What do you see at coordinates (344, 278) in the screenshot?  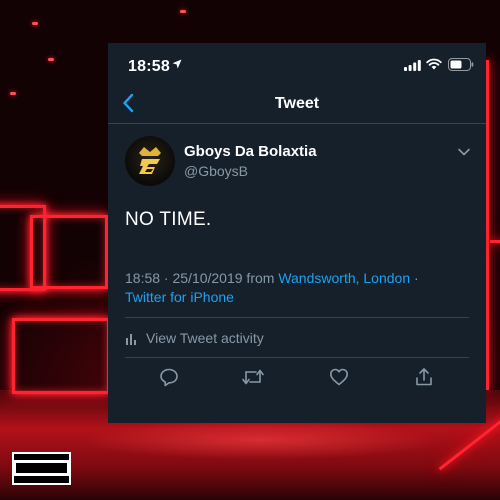 I see `tweet-location-link: Wandsworth, London` at bounding box center [344, 278].